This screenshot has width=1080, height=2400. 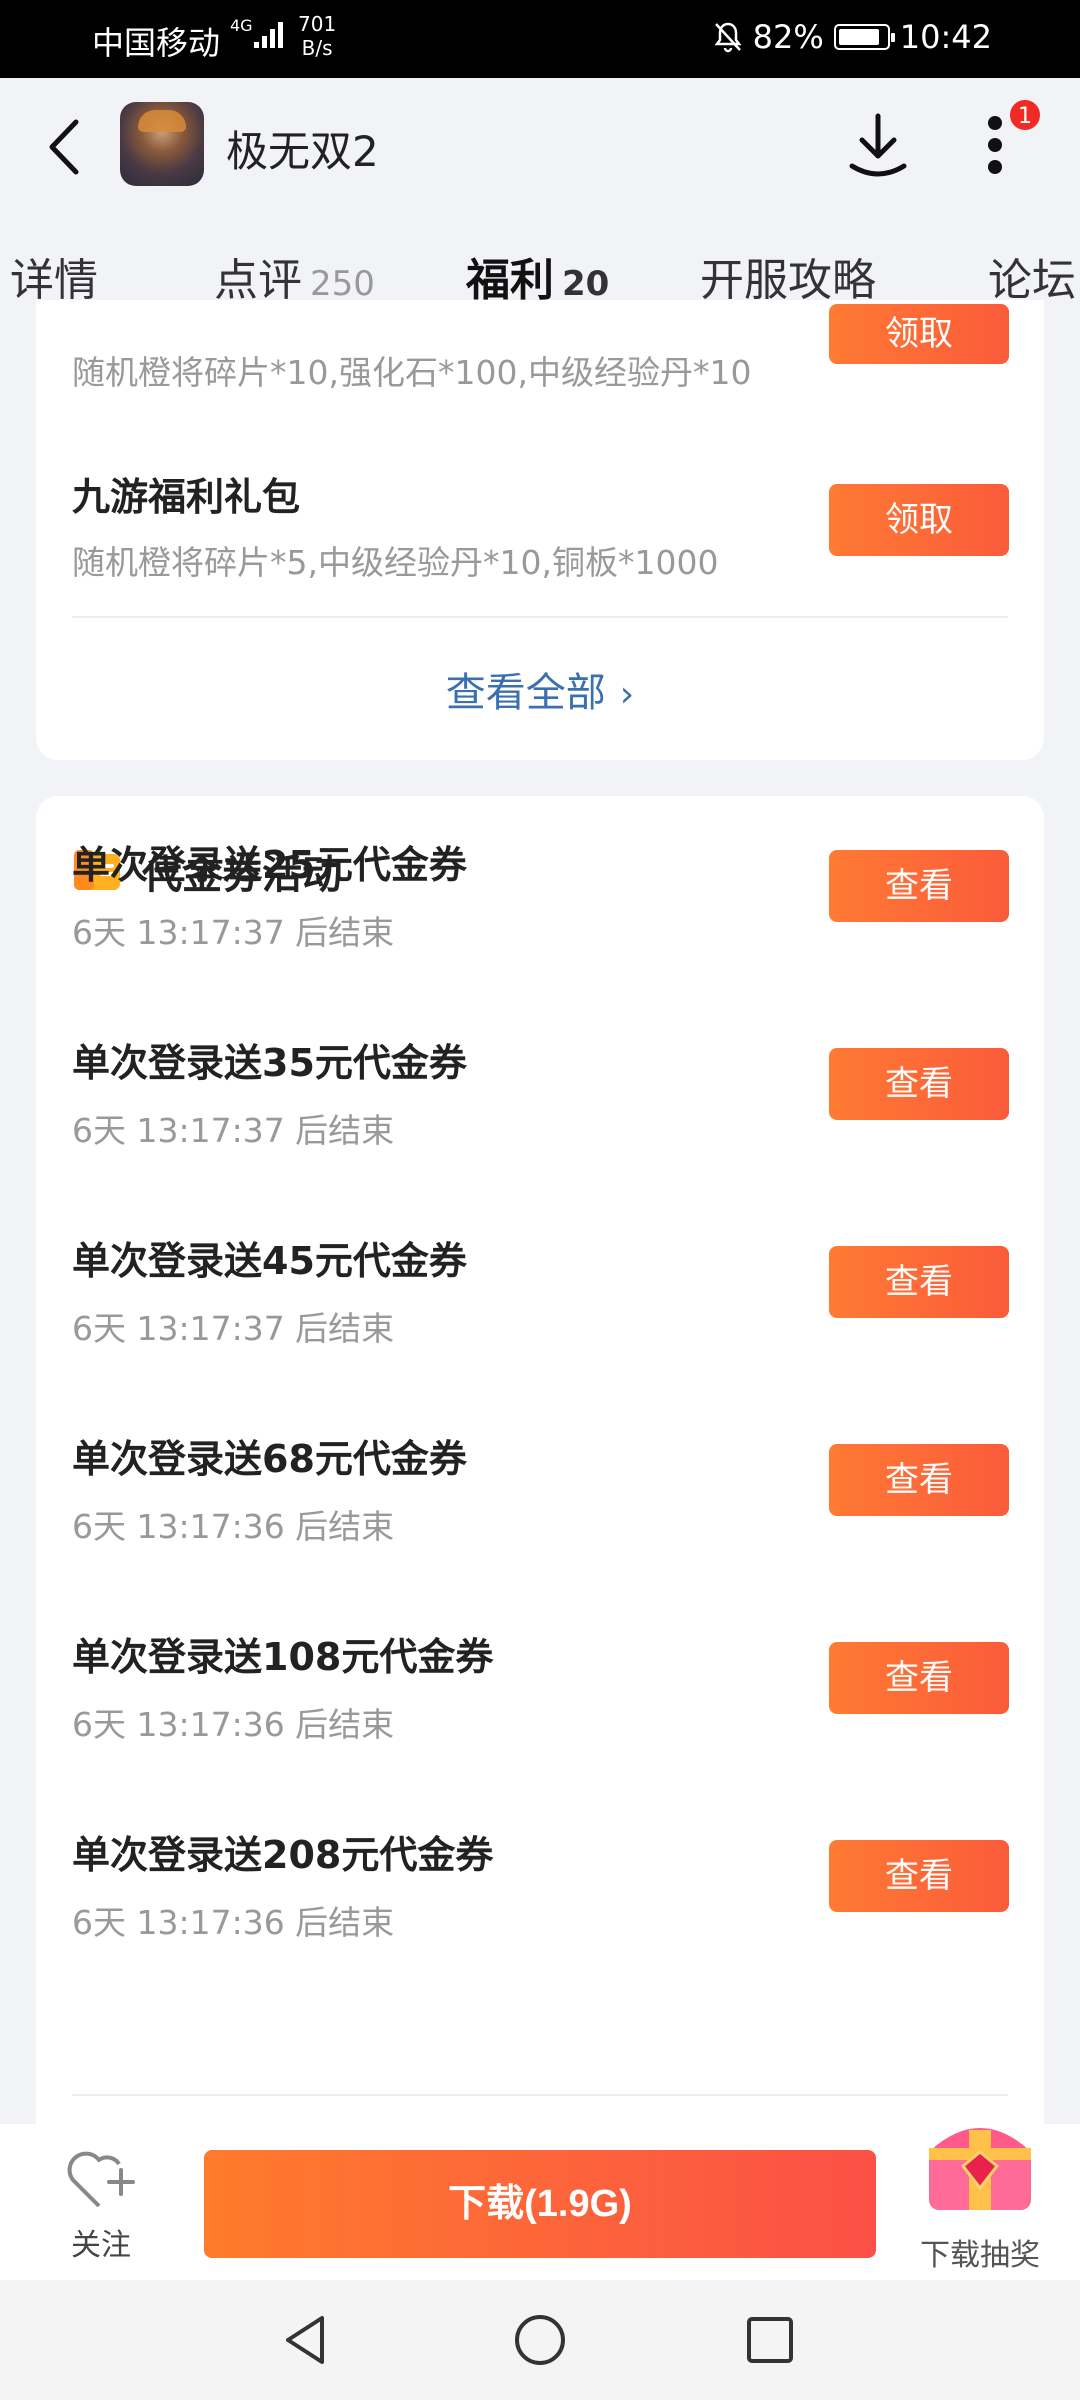 What do you see at coordinates (342, 284) in the screenshot?
I see `reviews-count: 250` at bounding box center [342, 284].